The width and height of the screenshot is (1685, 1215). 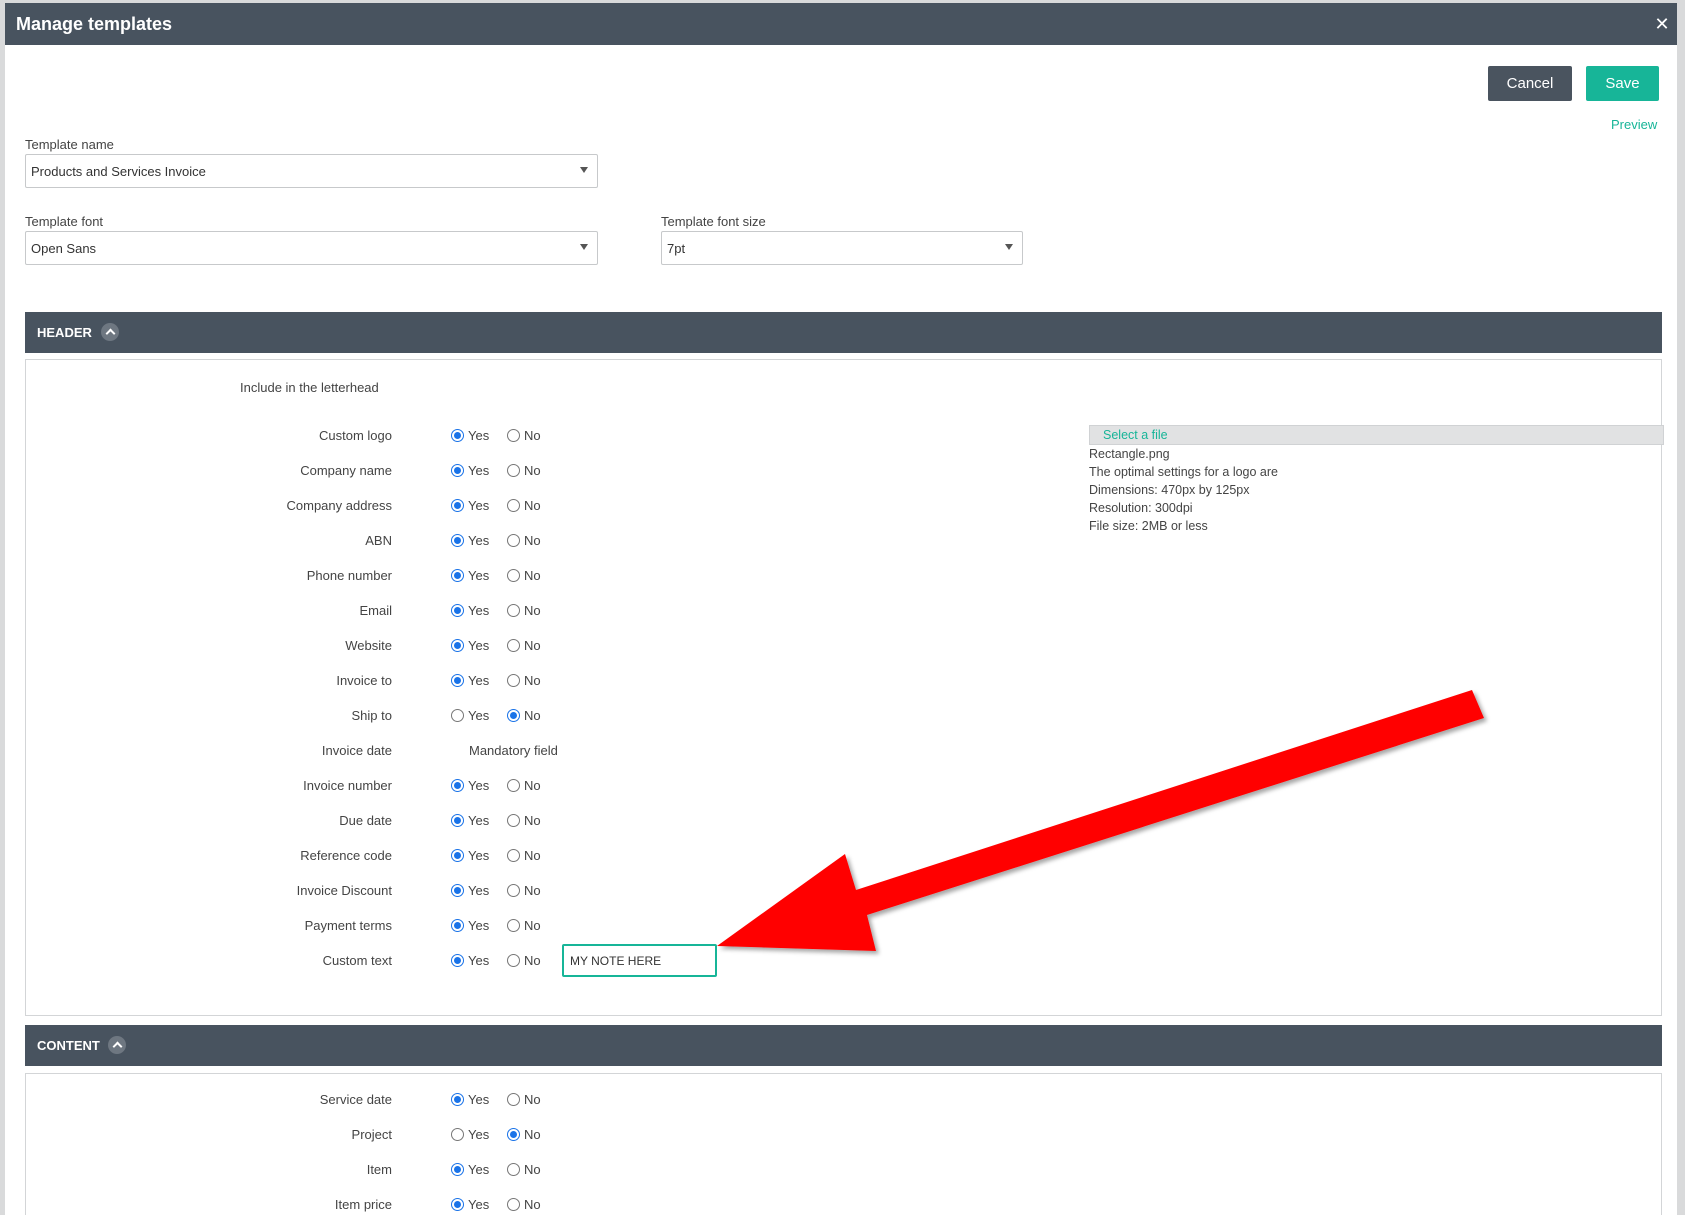 I want to click on option-label: Ship to, so click(x=371, y=715).